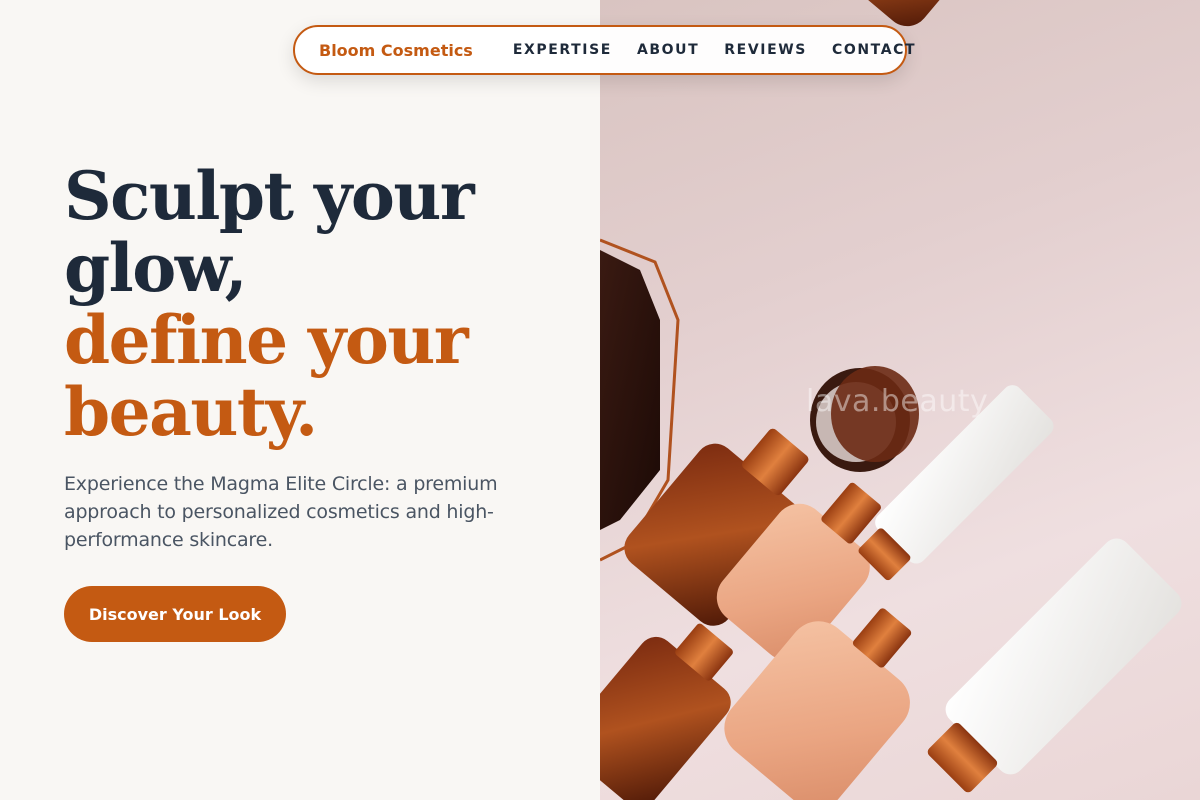 This screenshot has height=800, width=1200. Describe the element at coordinates (562, 50) in the screenshot. I see `nav-link-expertise: EXPERTISE` at that location.